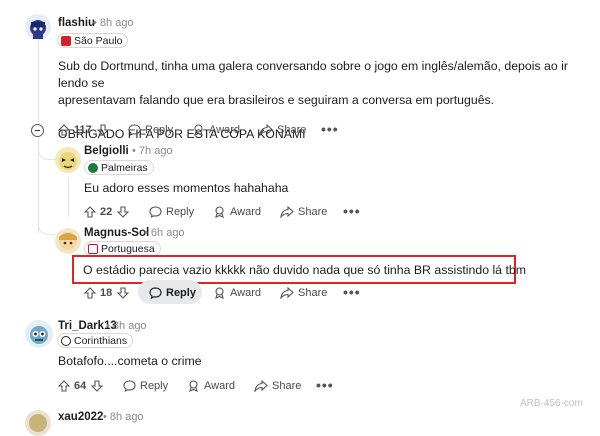 This screenshot has height=436, width=600. What do you see at coordinates (130, 361) in the screenshot?
I see `comment-body: Botafofo....cometa o crime` at bounding box center [130, 361].